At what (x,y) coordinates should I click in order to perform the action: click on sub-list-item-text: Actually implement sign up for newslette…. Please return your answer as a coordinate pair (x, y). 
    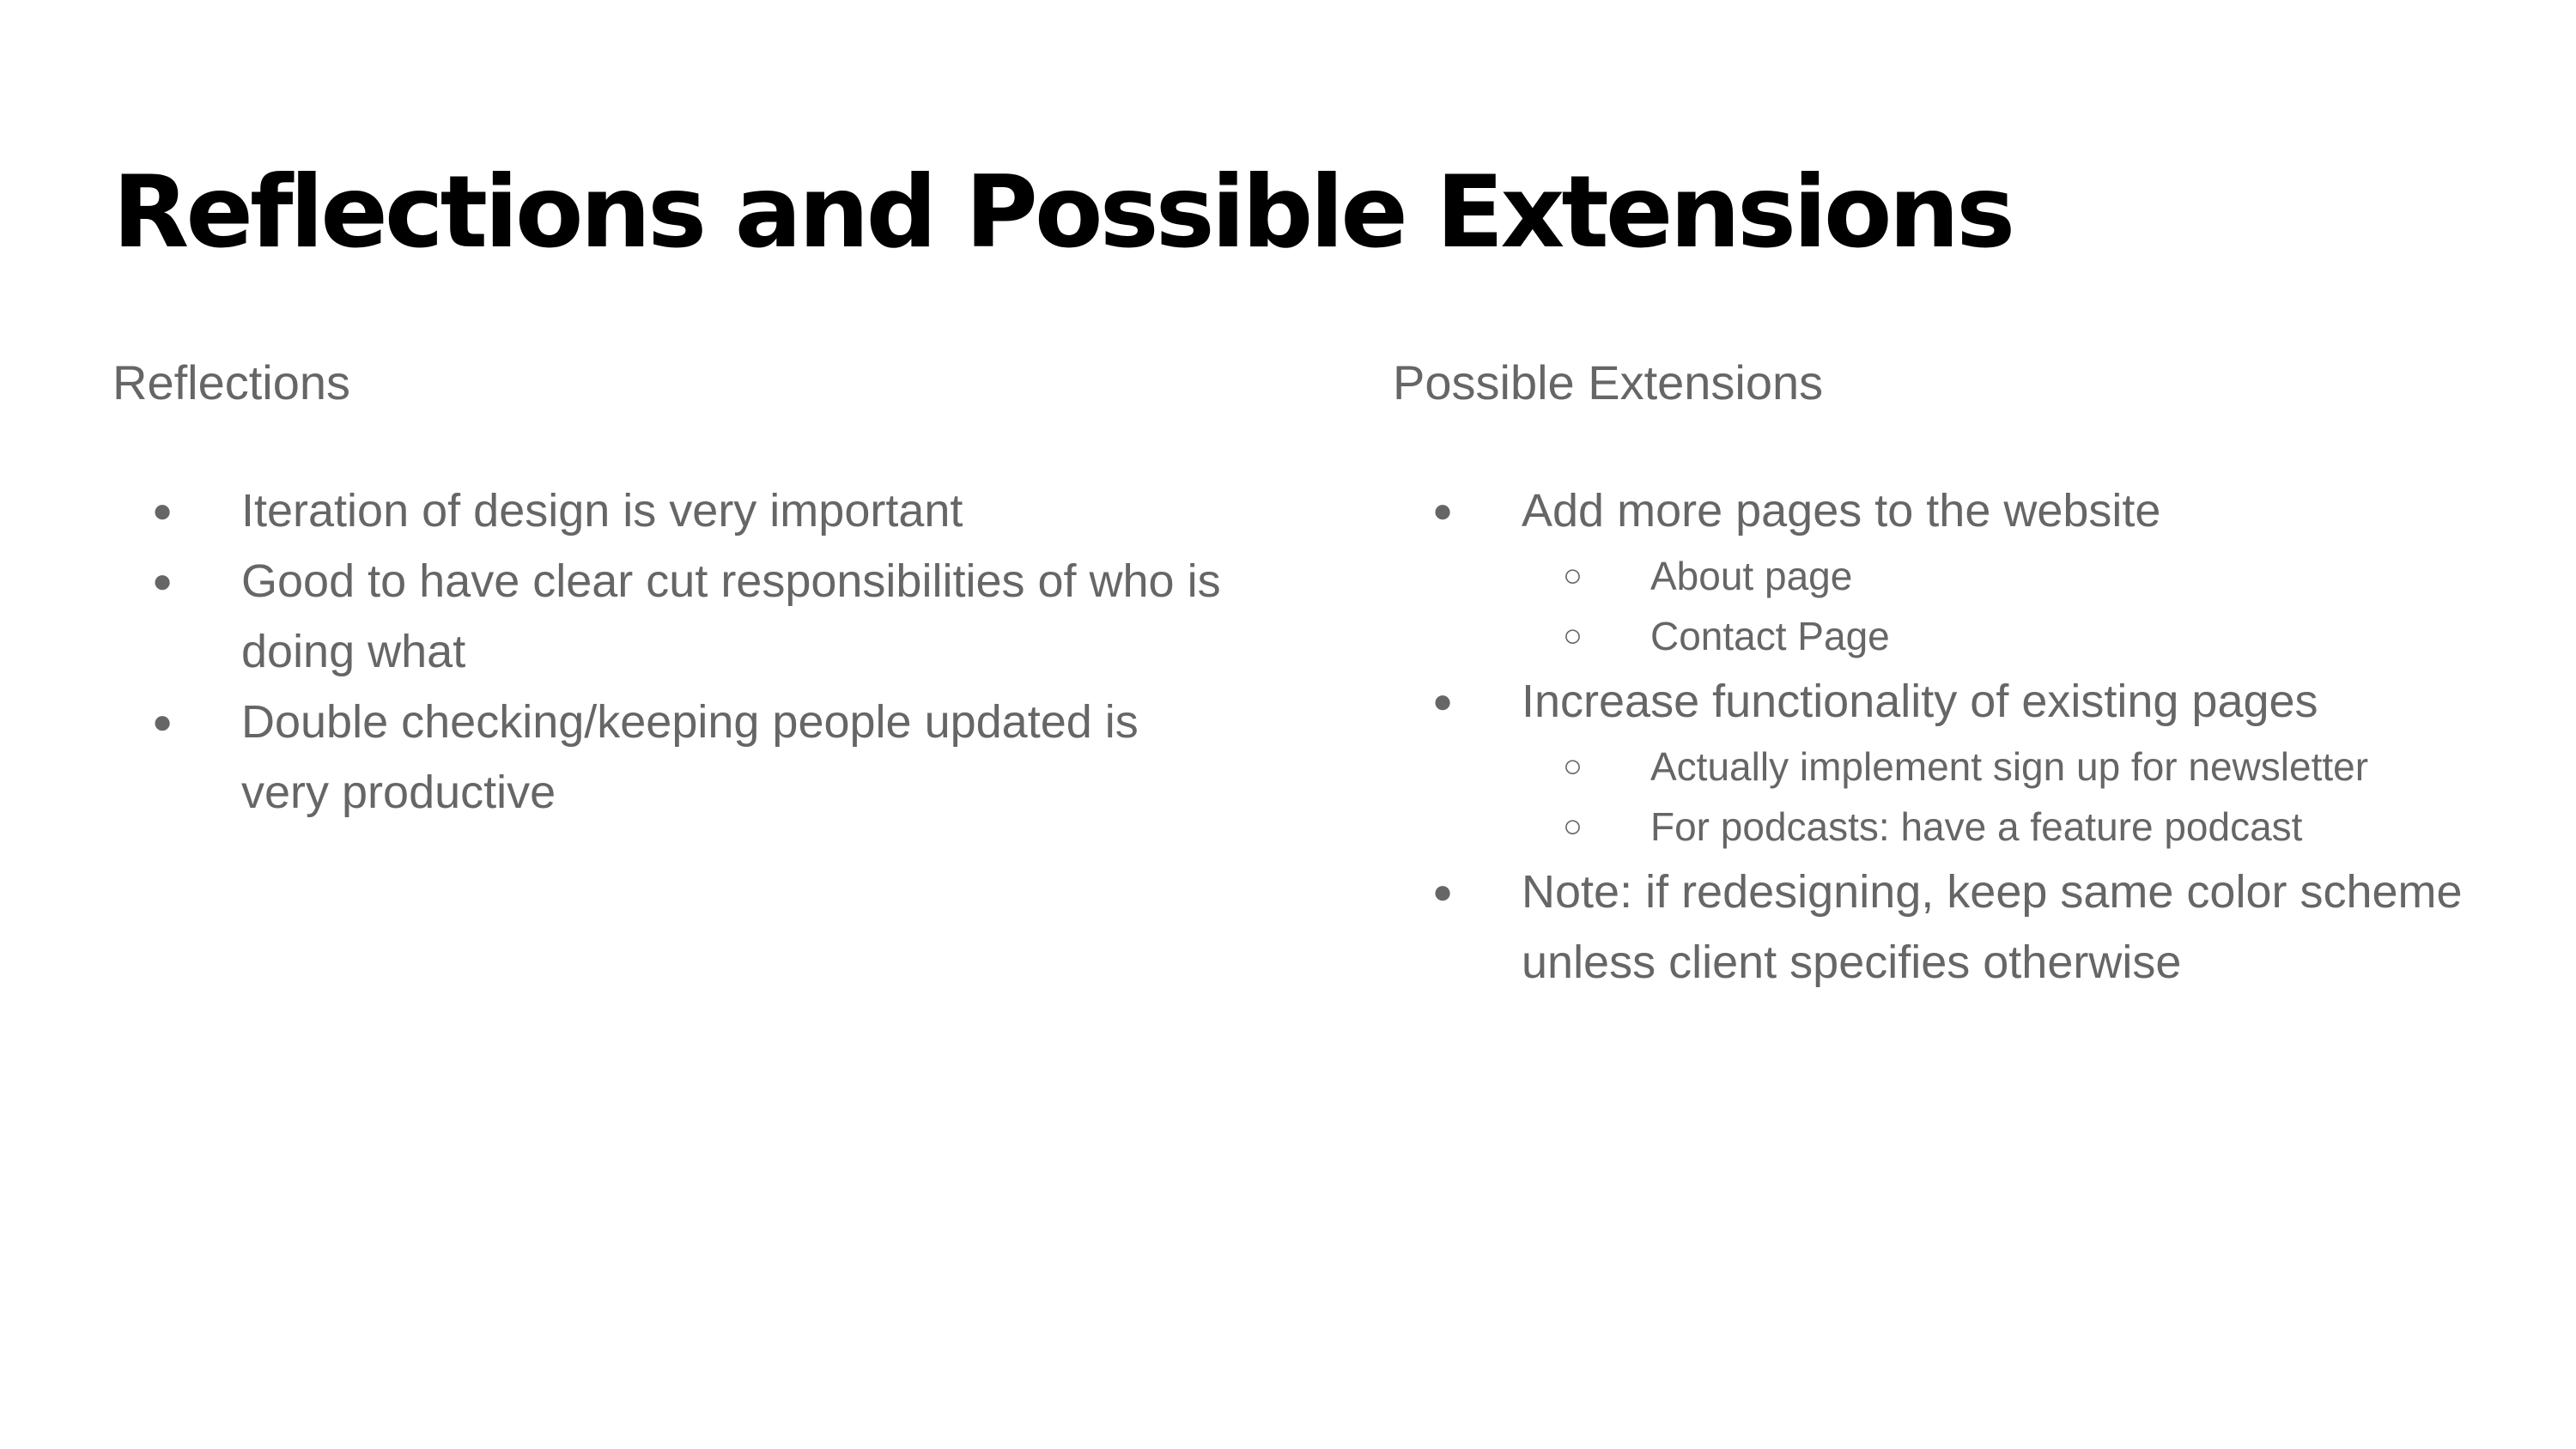
    Looking at the image, I should click on (2010, 766).